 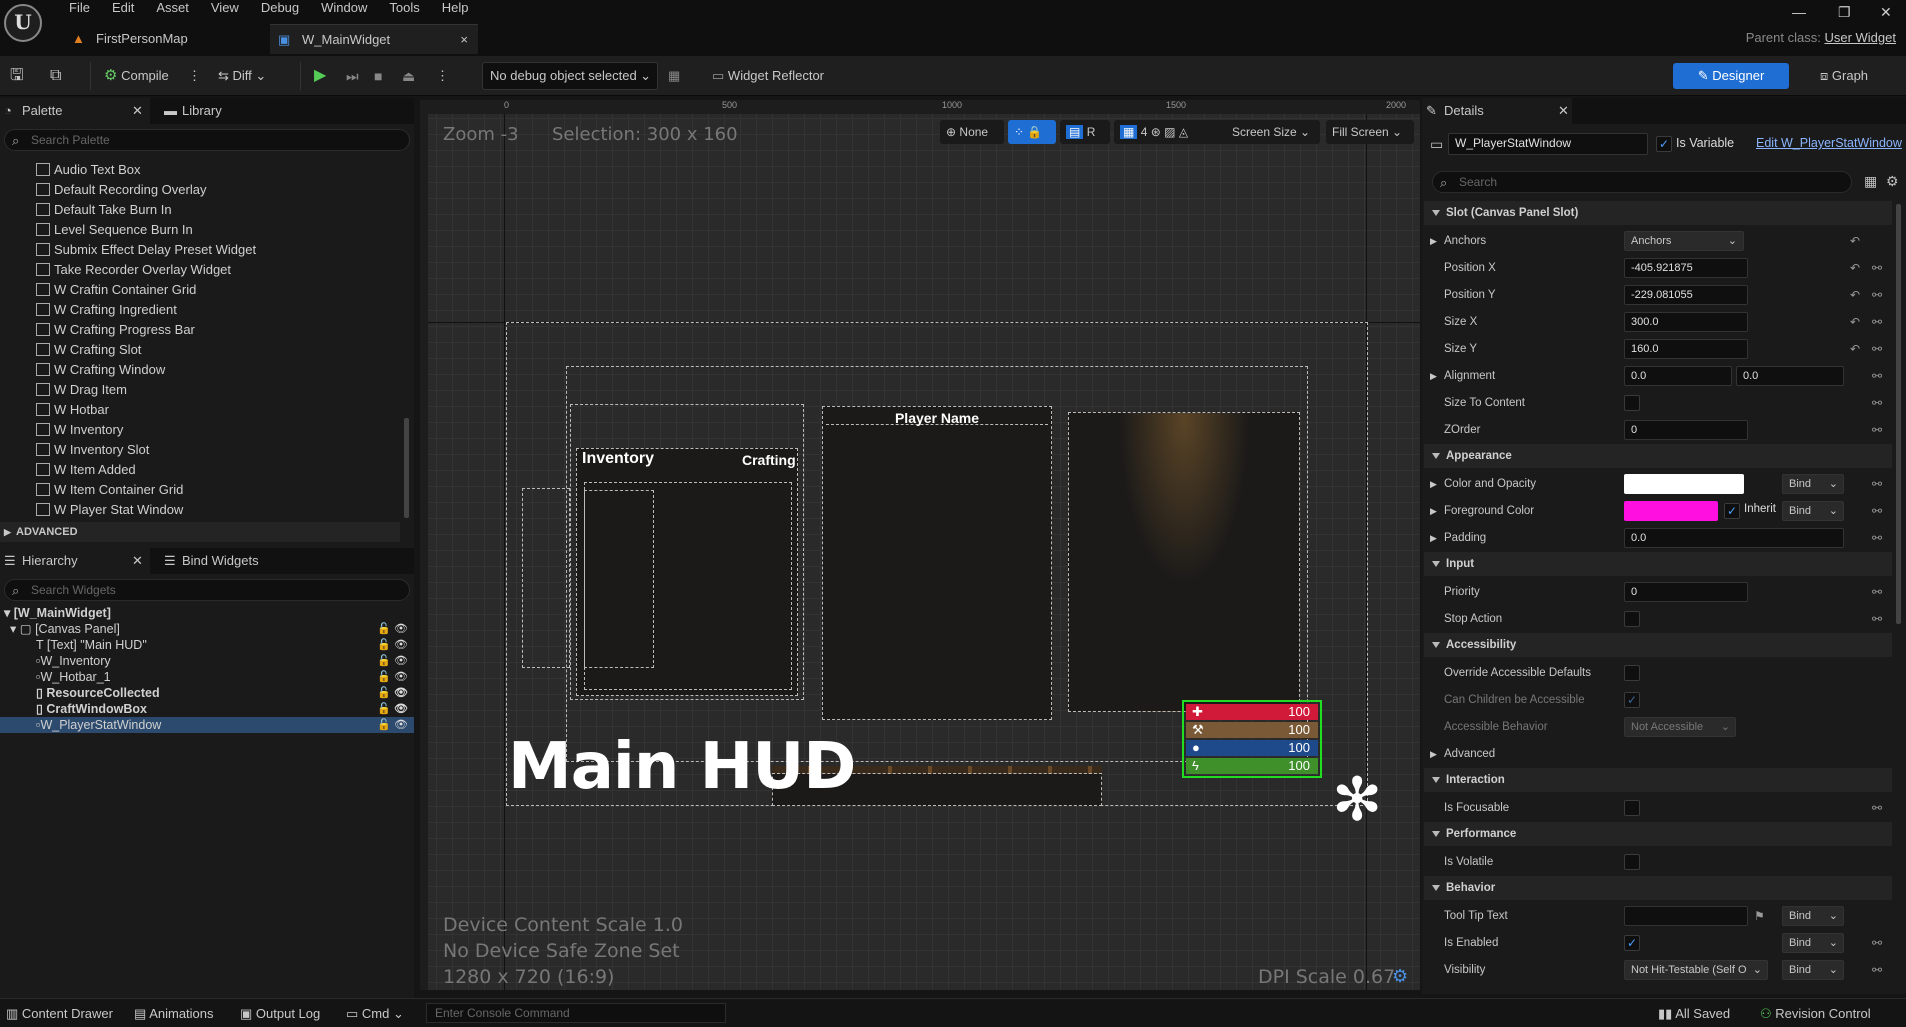 I want to click on palette-item: Take Recorder Overlay Widget, so click(x=133, y=270).